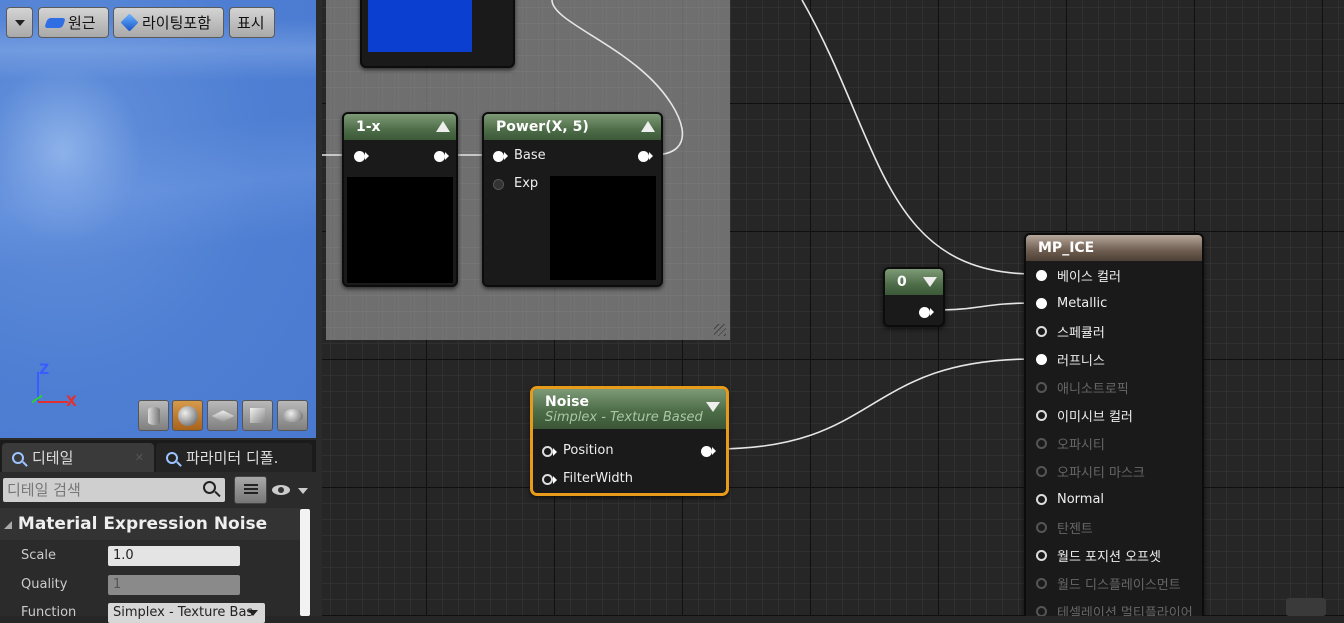 This screenshot has height=623, width=1344. I want to click on material-input-label: 베이스 컬러, so click(1089, 277).